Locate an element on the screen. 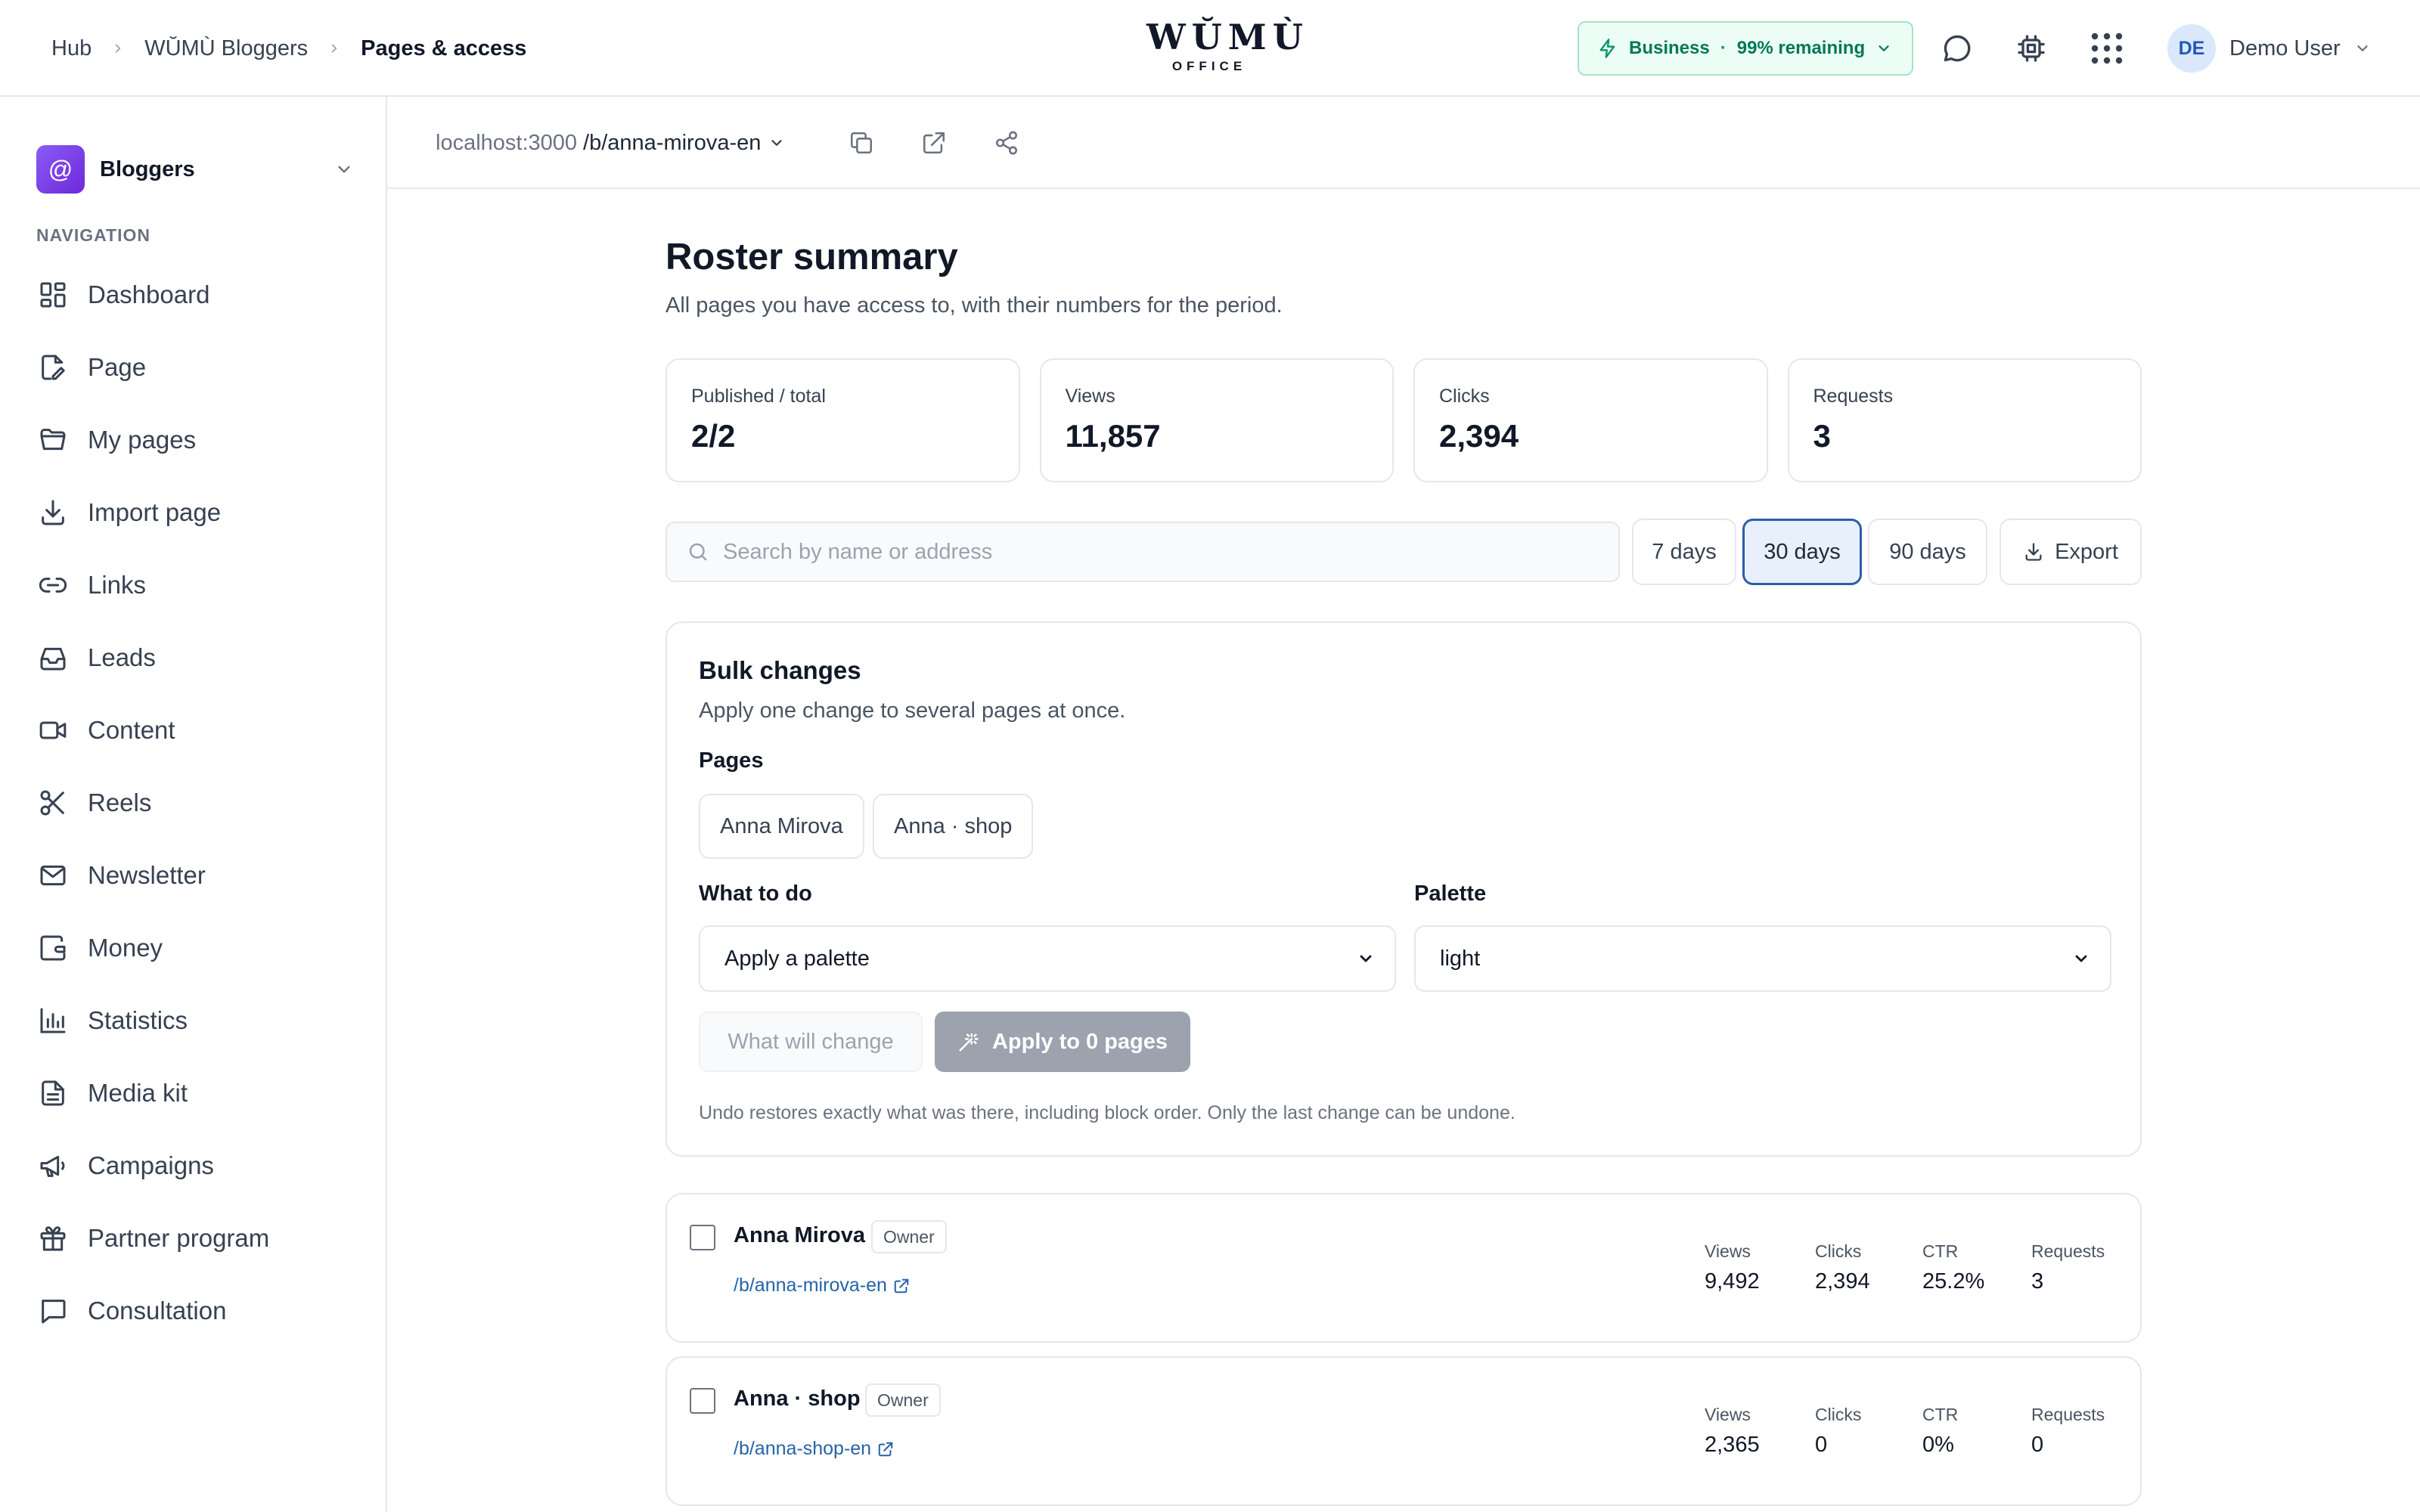  sidebar-item-consultation: Consultation is located at coordinates (195, 1311).